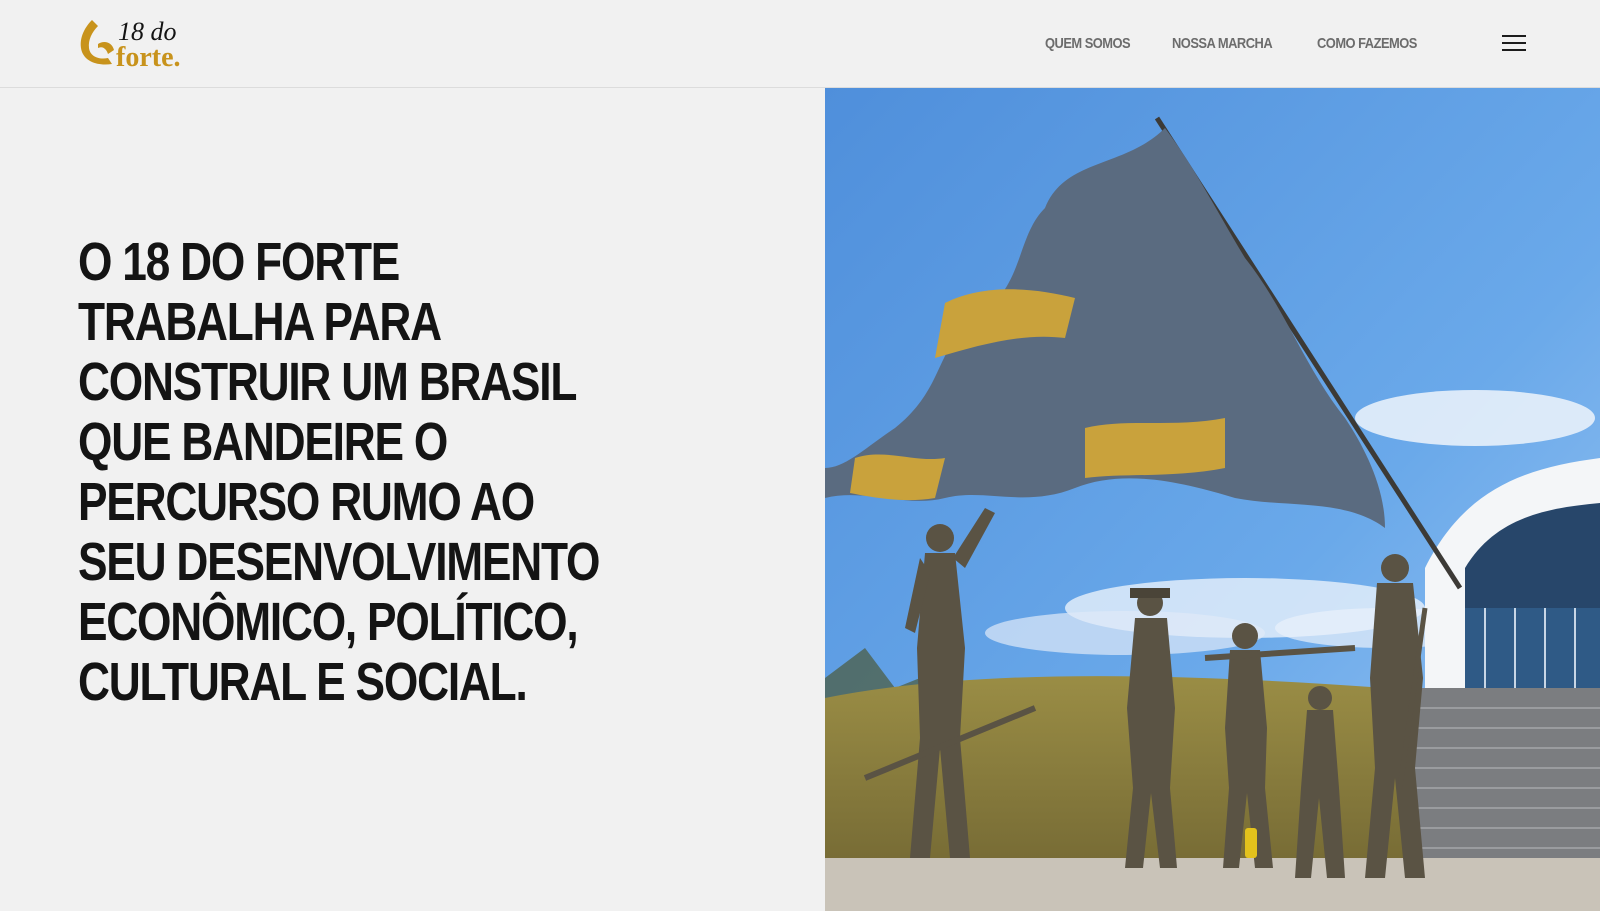  Describe the element at coordinates (263, 442) in the screenshot. I see `hero-title-line: QUE BANDEIRE O` at that location.